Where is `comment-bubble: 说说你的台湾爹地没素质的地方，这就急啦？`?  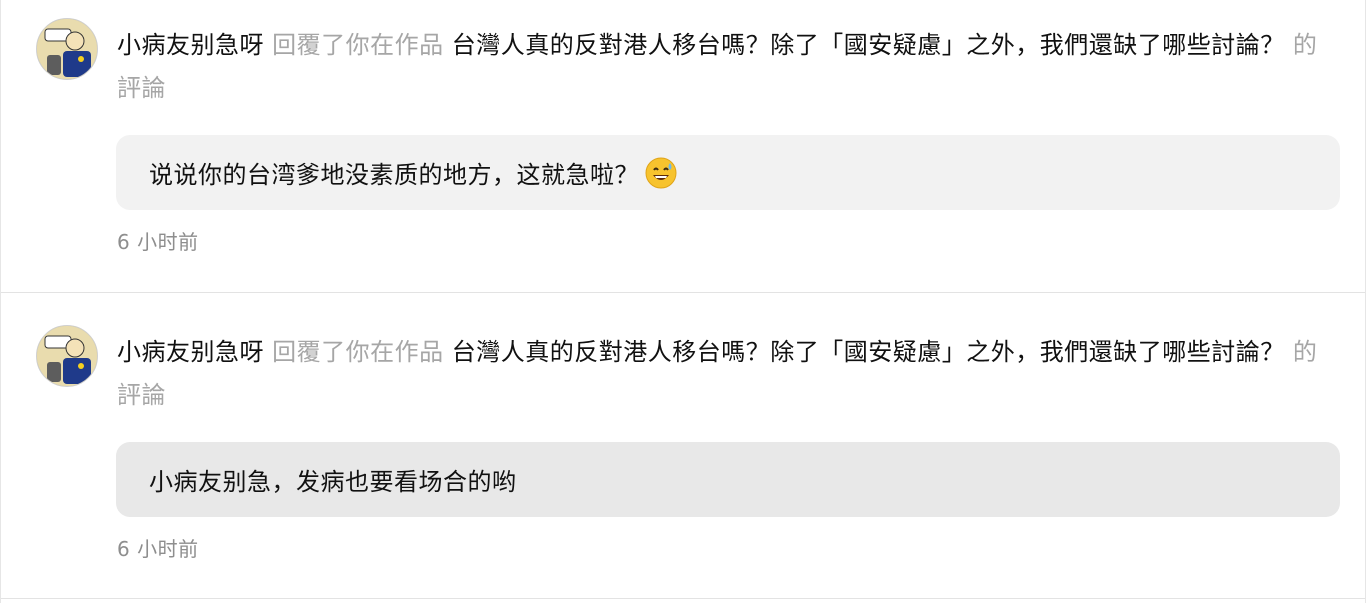 comment-bubble: 说说你的台湾爹地没素质的地方，这就急啦？ is located at coordinates (728, 172).